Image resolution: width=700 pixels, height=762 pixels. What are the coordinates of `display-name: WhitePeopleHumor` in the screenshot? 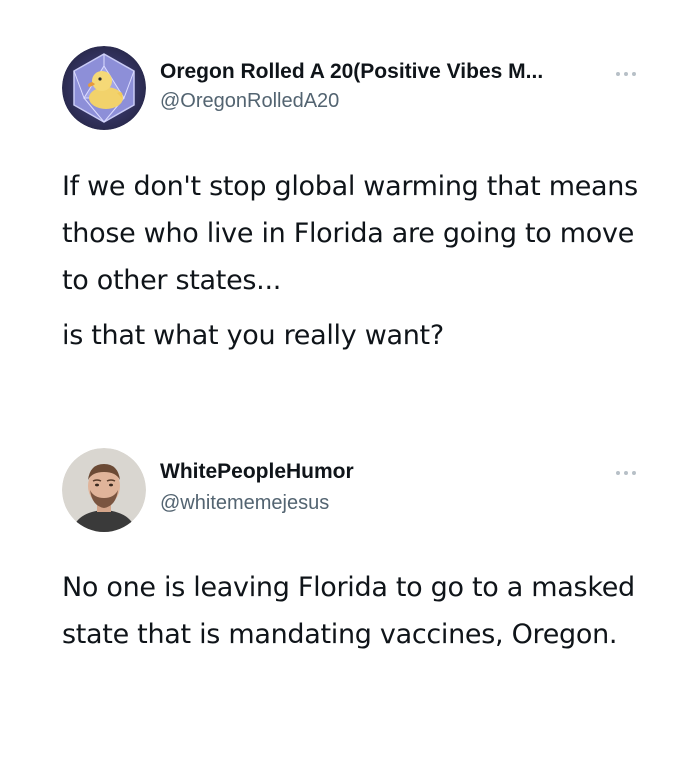 It's located at (257, 472).